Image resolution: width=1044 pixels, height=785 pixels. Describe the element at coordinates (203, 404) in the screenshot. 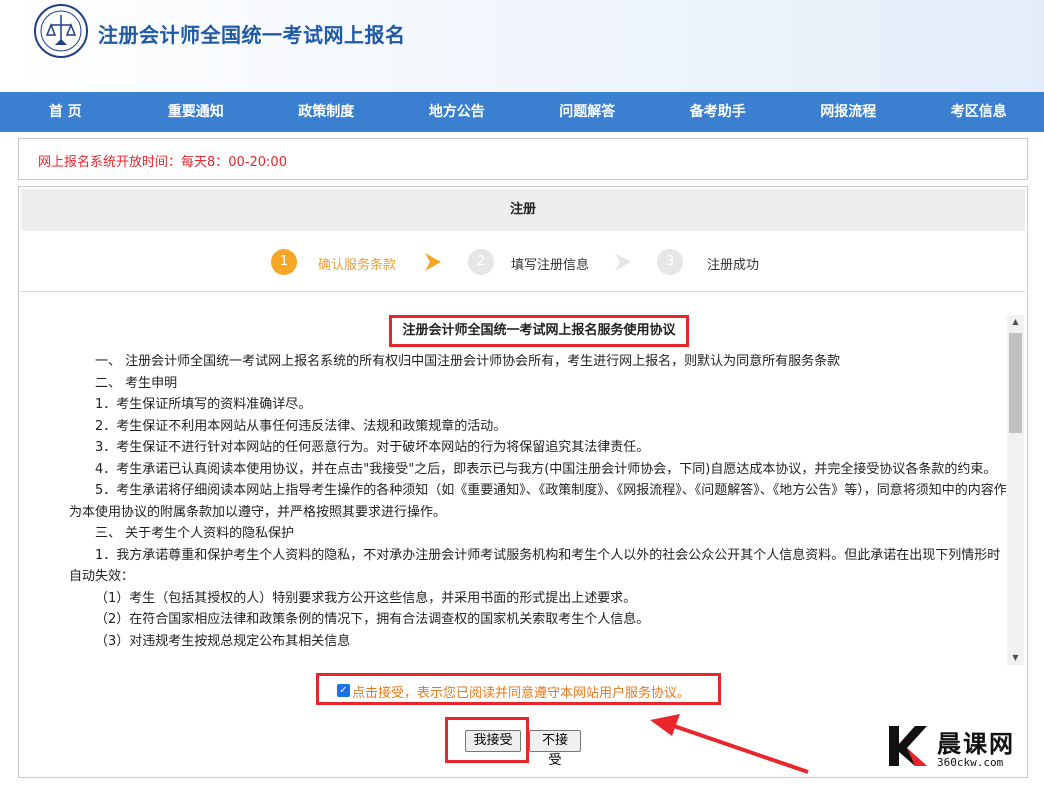

I see `agreement-paragraph: 1．考生保证所填写的资料准确详尽。` at that location.